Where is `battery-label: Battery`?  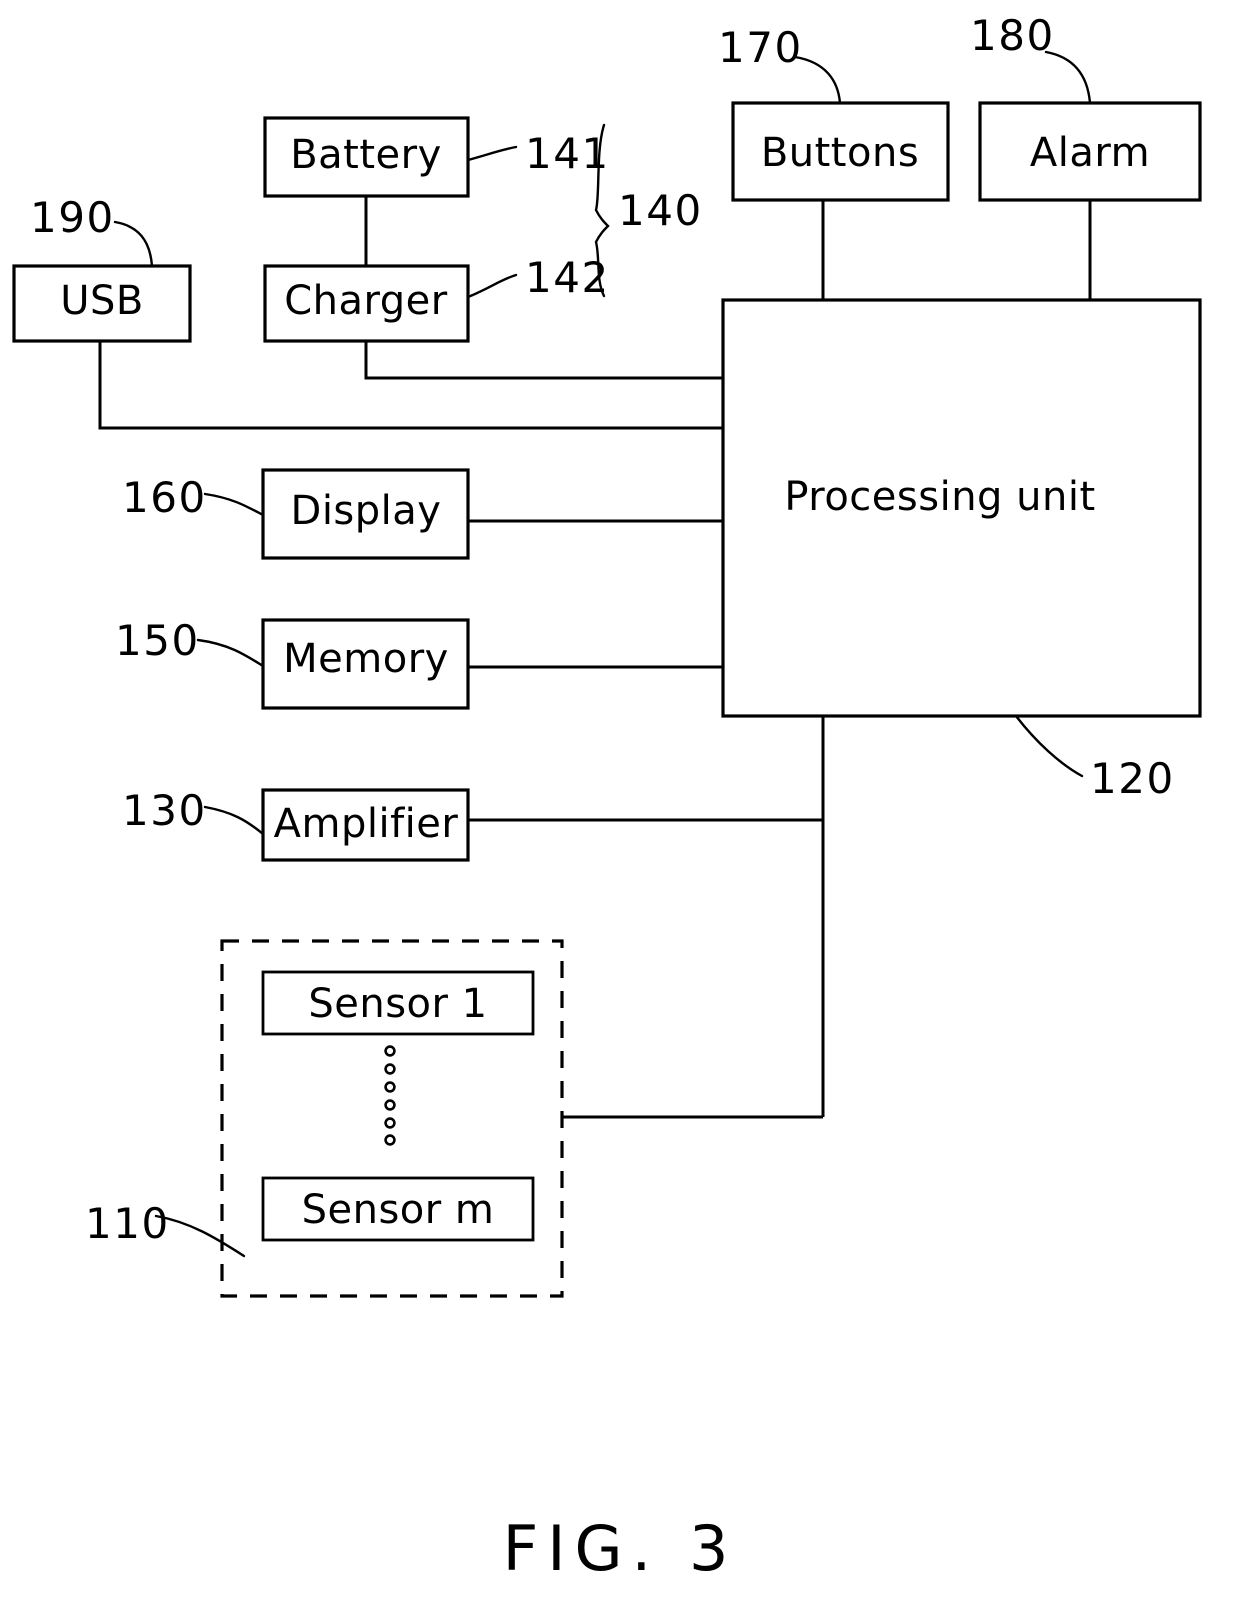
battery-label: Battery is located at coordinates (366, 155).